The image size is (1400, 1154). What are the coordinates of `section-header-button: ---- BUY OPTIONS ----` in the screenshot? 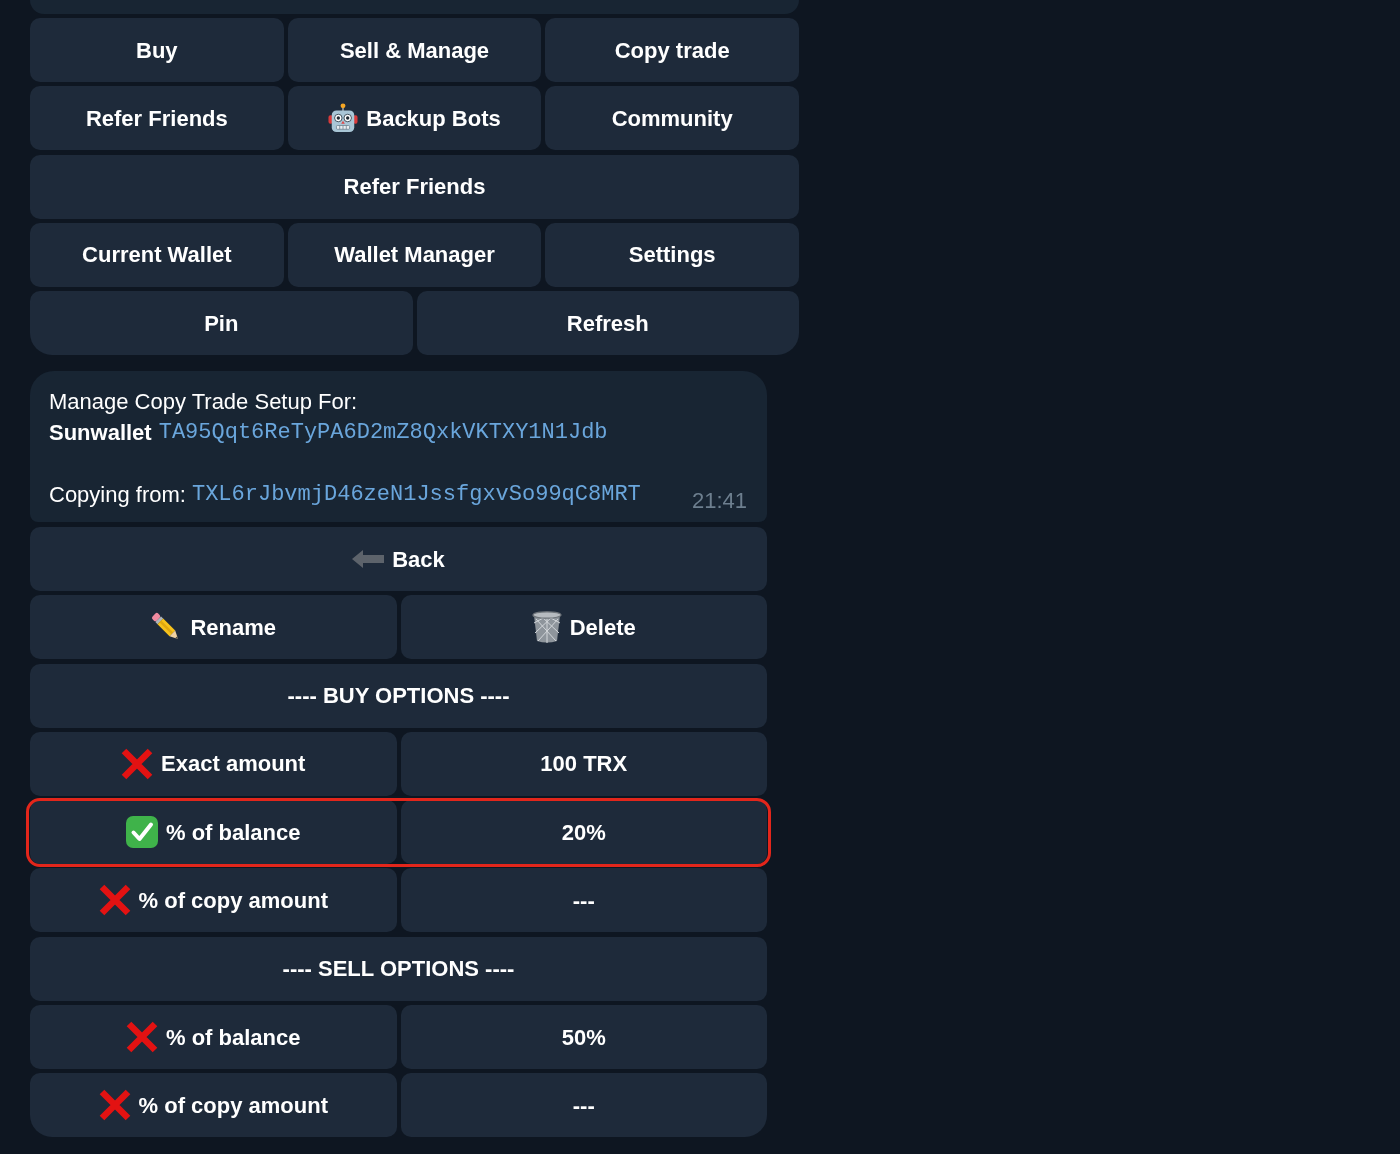 It's located at (398, 695).